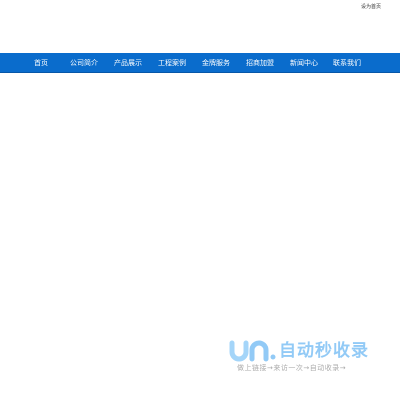 Image resolution: width=400 pixels, height=400 pixels. Describe the element at coordinates (200, 9) in the screenshot. I see `top-bar: 设为首页` at that location.